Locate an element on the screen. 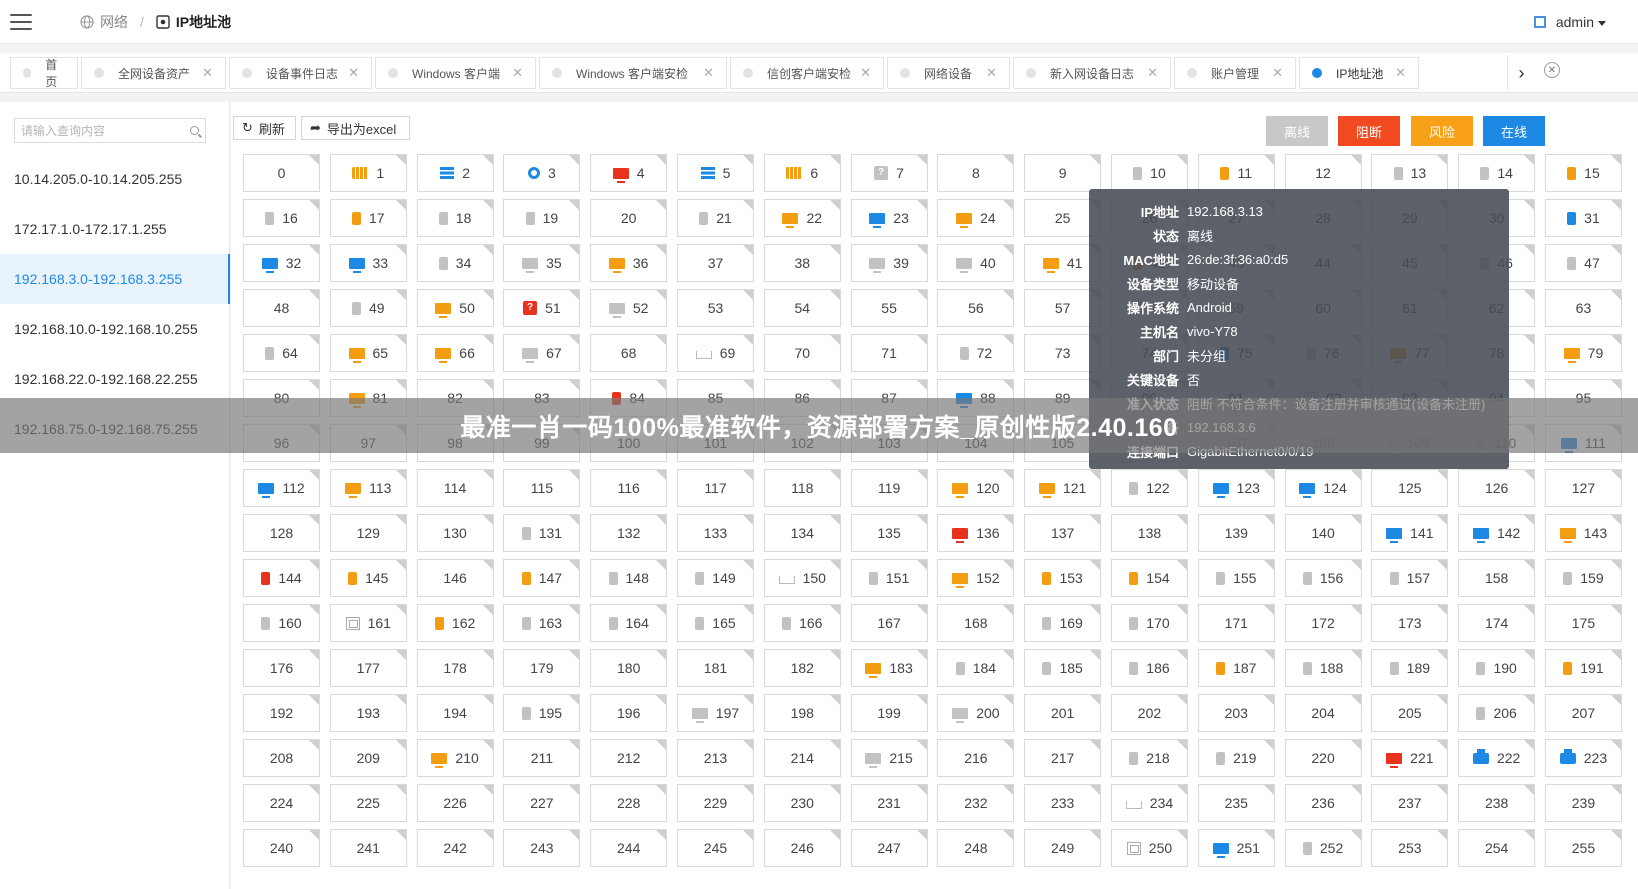  ip-cell: 183 is located at coordinates (889, 668).